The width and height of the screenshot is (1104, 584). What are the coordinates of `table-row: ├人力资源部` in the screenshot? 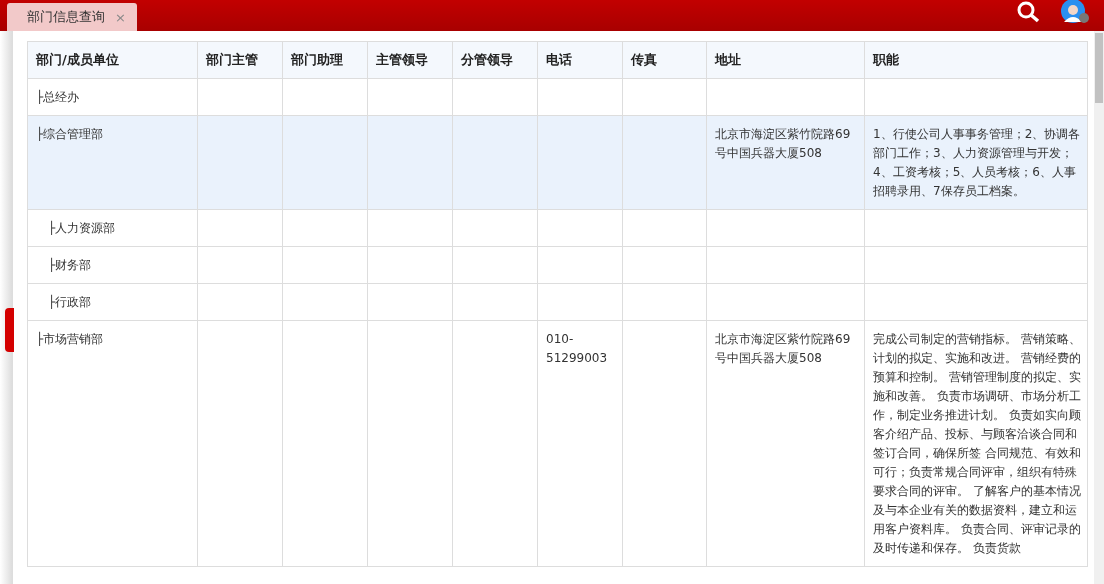 It's located at (557, 228).